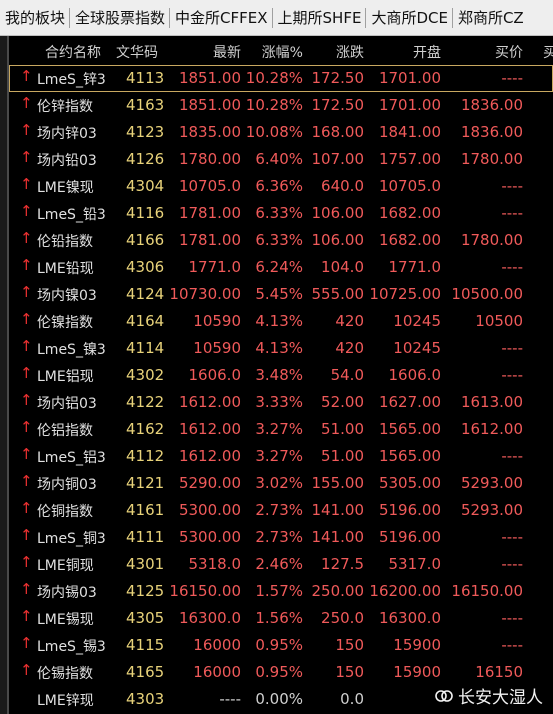  I want to click on col-header-more: 买, so click(548, 52).